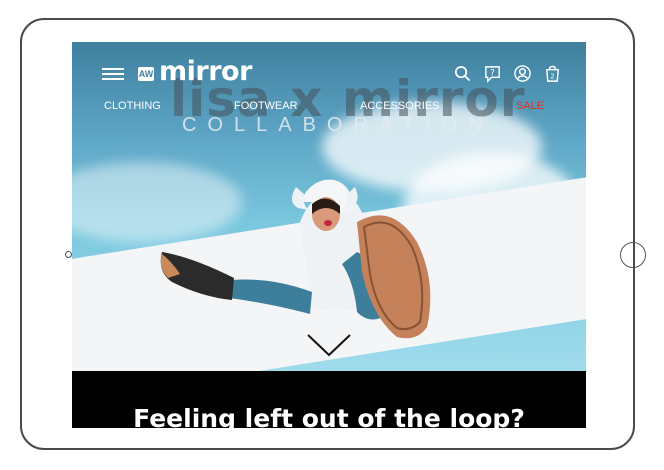  Describe the element at coordinates (205, 71) in the screenshot. I see `logo-text: mirror` at that location.